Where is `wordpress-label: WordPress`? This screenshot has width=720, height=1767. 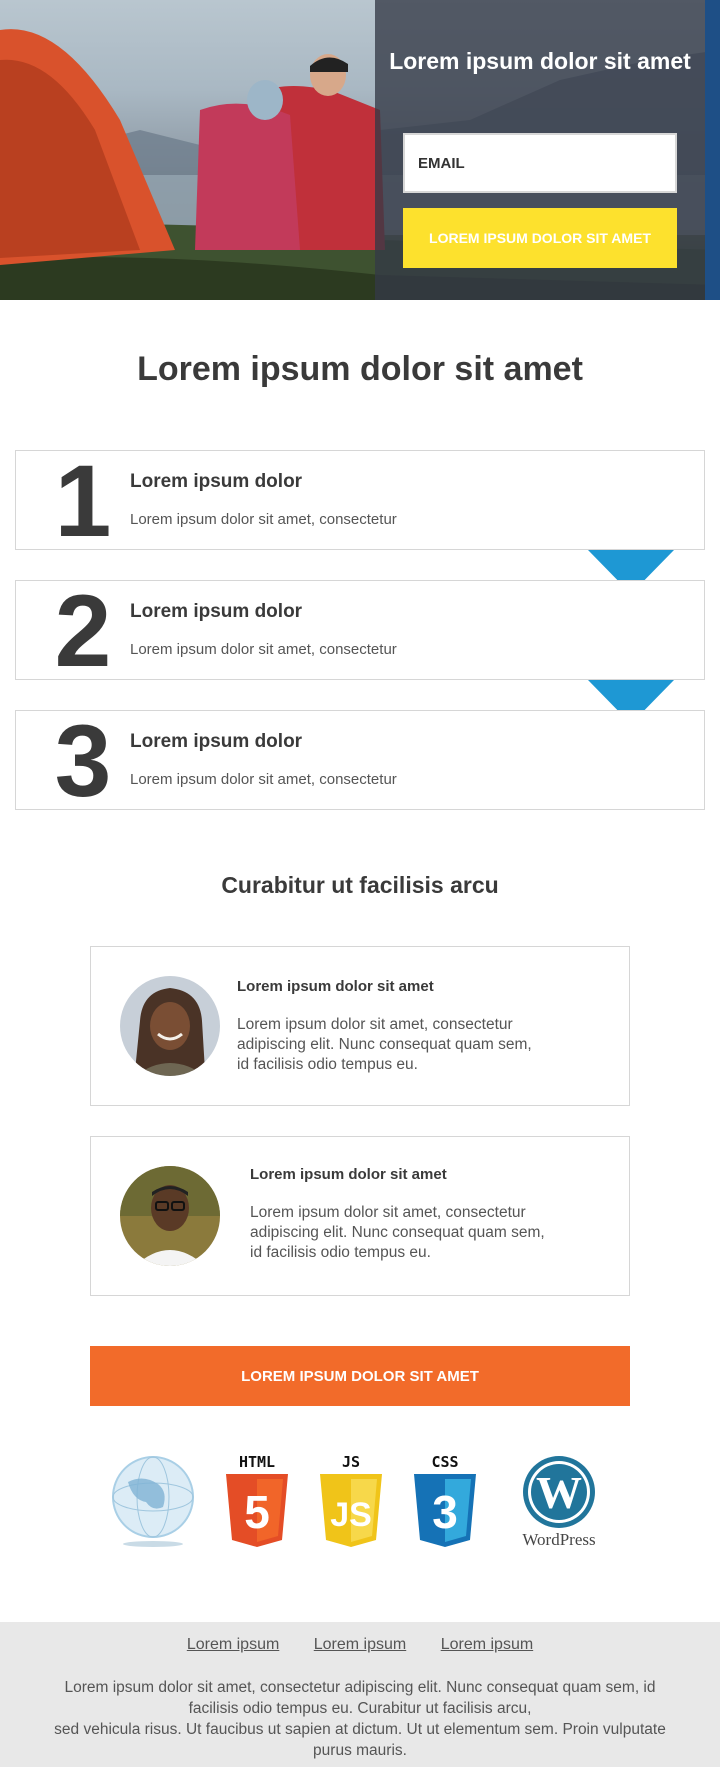
wordpress-label: WordPress is located at coordinates (558, 1539).